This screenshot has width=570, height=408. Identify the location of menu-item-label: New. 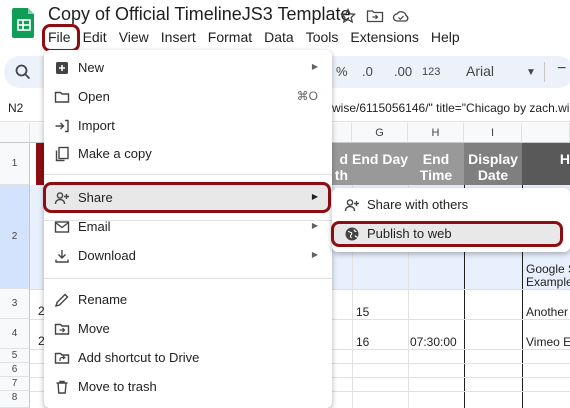
(91, 67).